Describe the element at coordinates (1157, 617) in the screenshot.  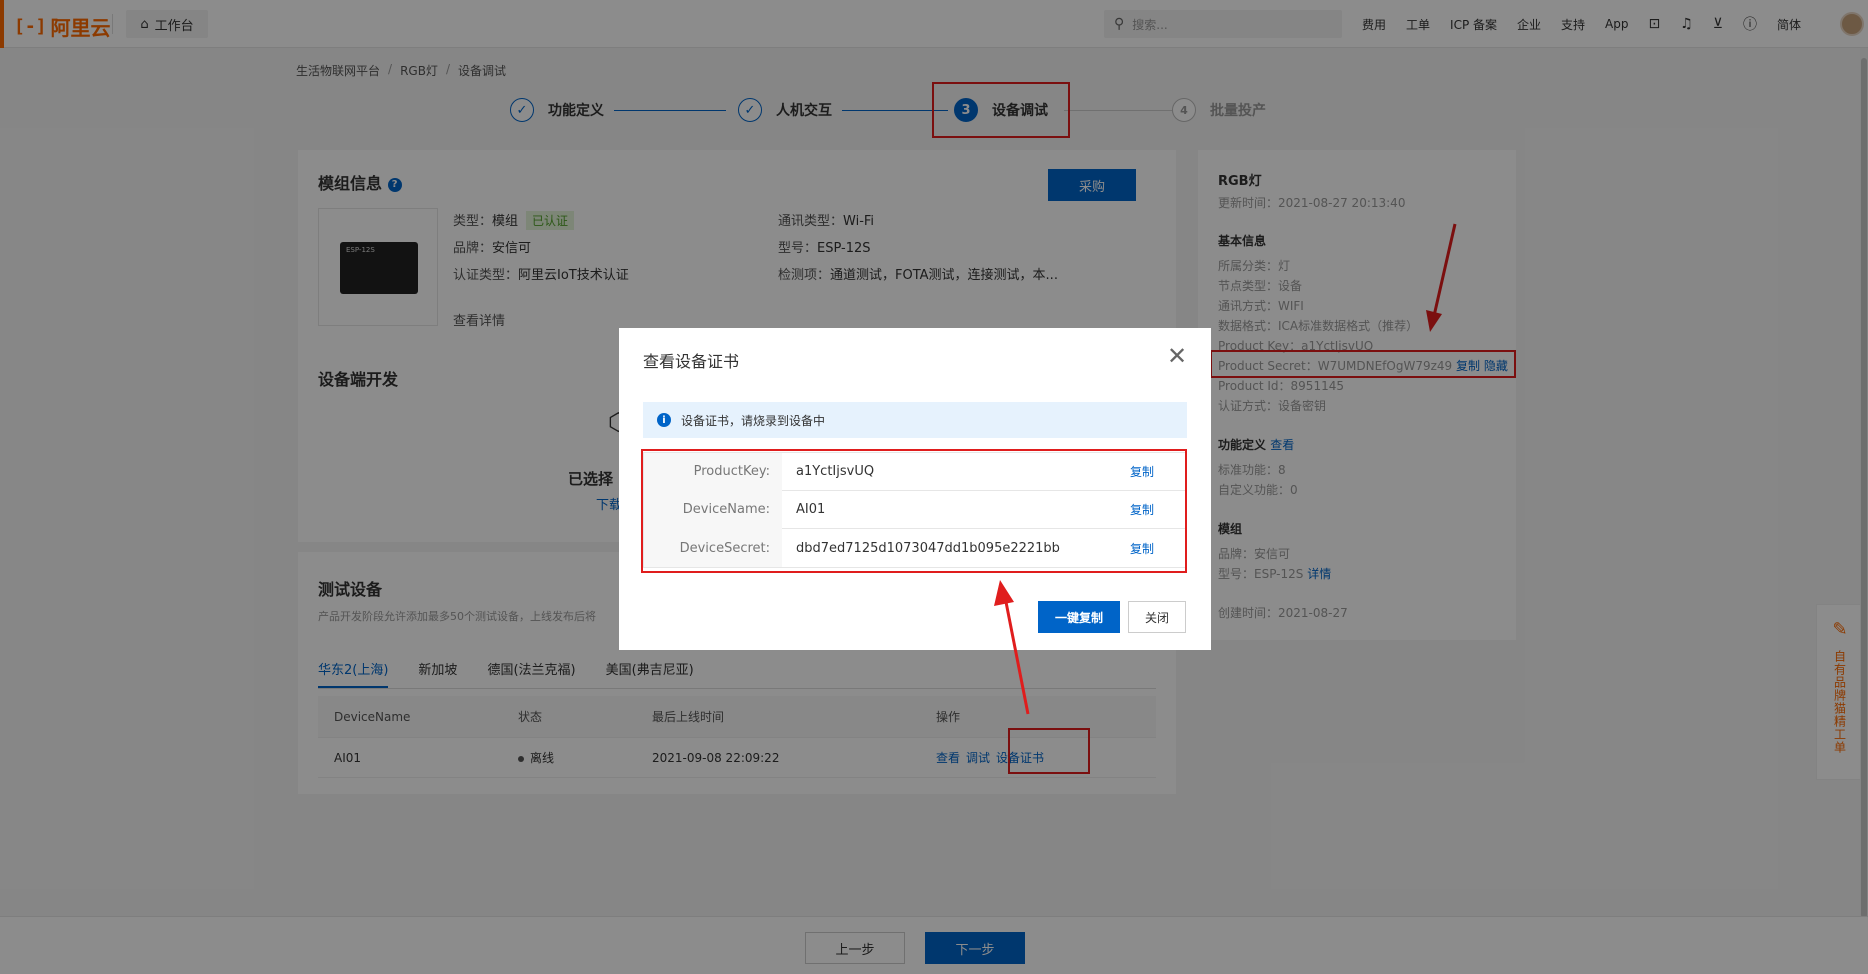
I see `close-button: 关闭` at that location.